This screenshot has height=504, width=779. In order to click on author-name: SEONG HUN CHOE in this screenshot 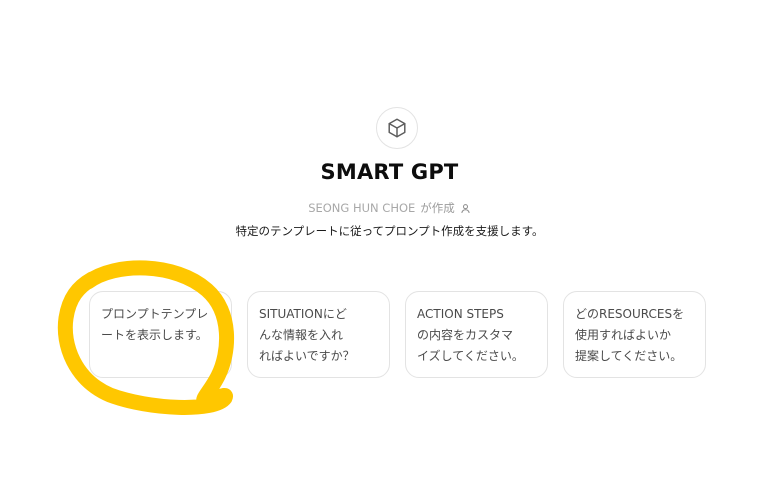, I will do `click(361, 208)`.